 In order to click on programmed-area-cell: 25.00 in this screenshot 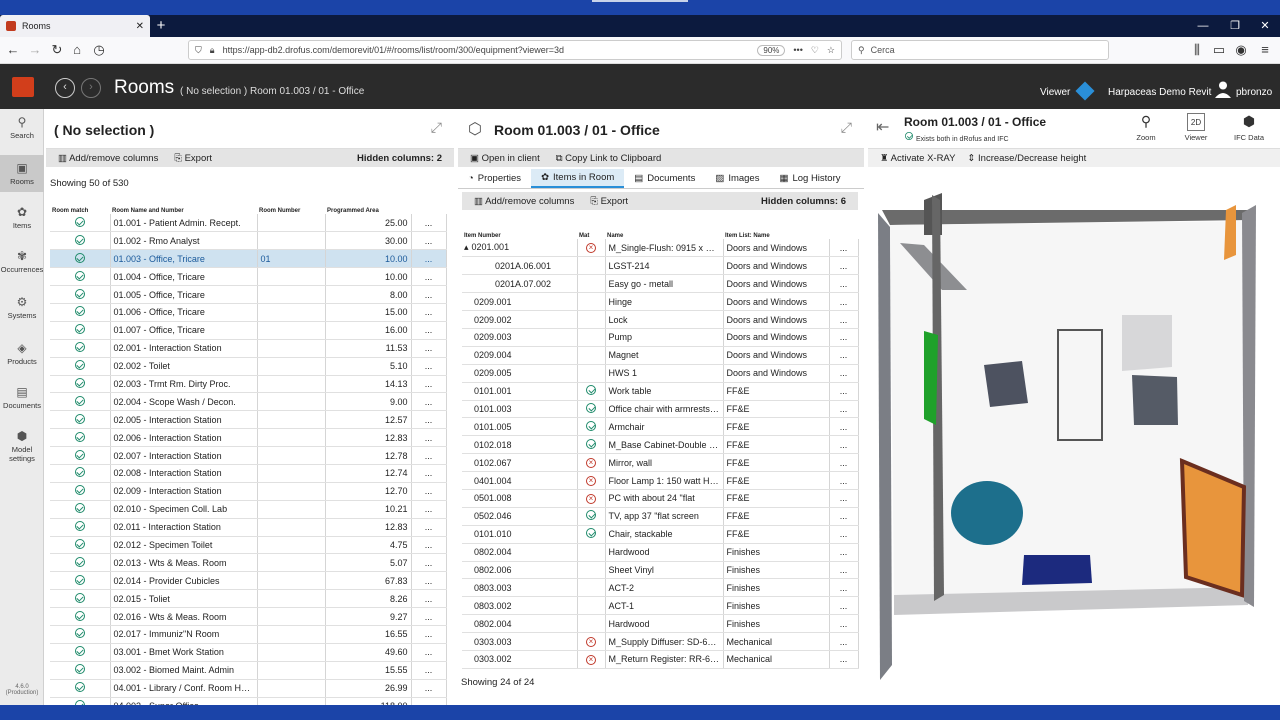, I will do `click(368, 223)`.